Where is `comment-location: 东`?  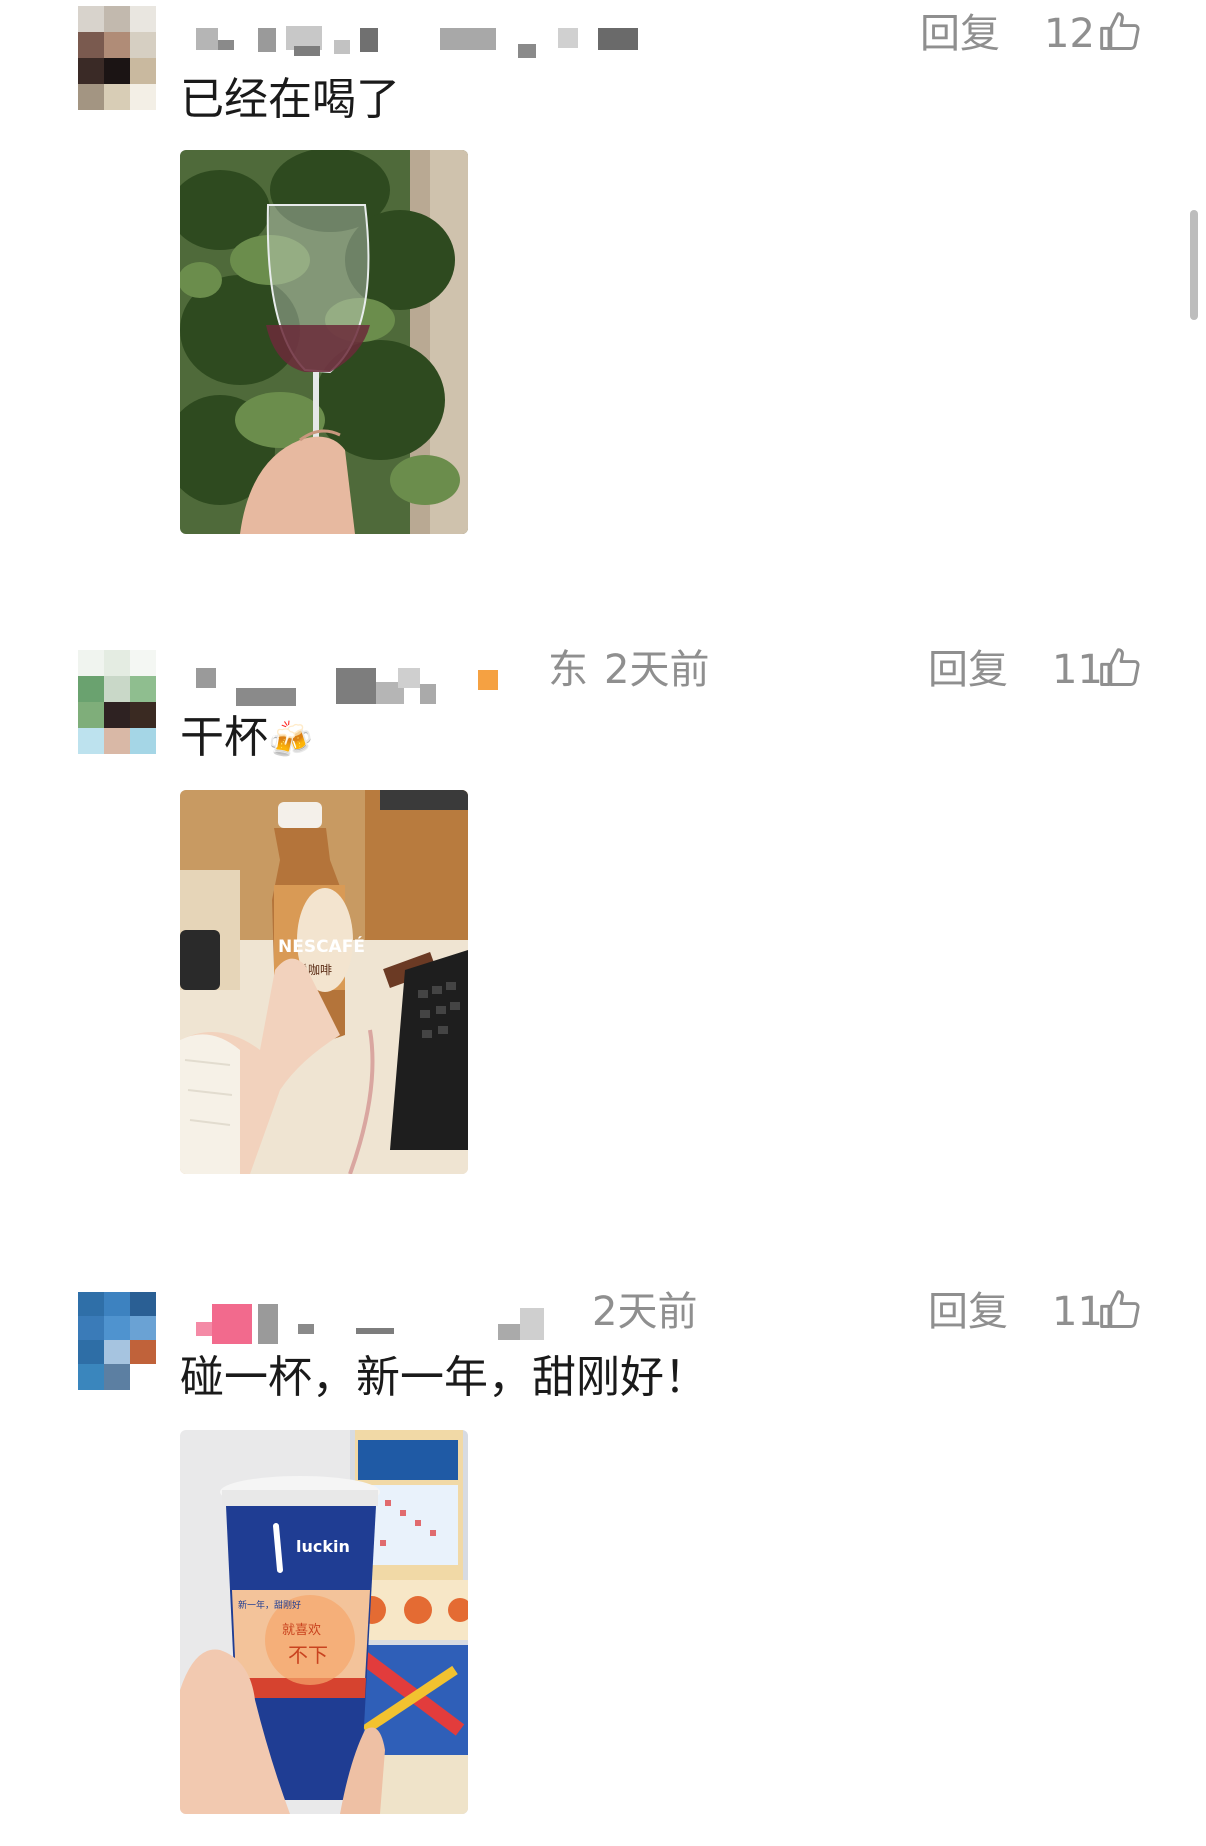
comment-location: 东 is located at coordinates (568, 670).